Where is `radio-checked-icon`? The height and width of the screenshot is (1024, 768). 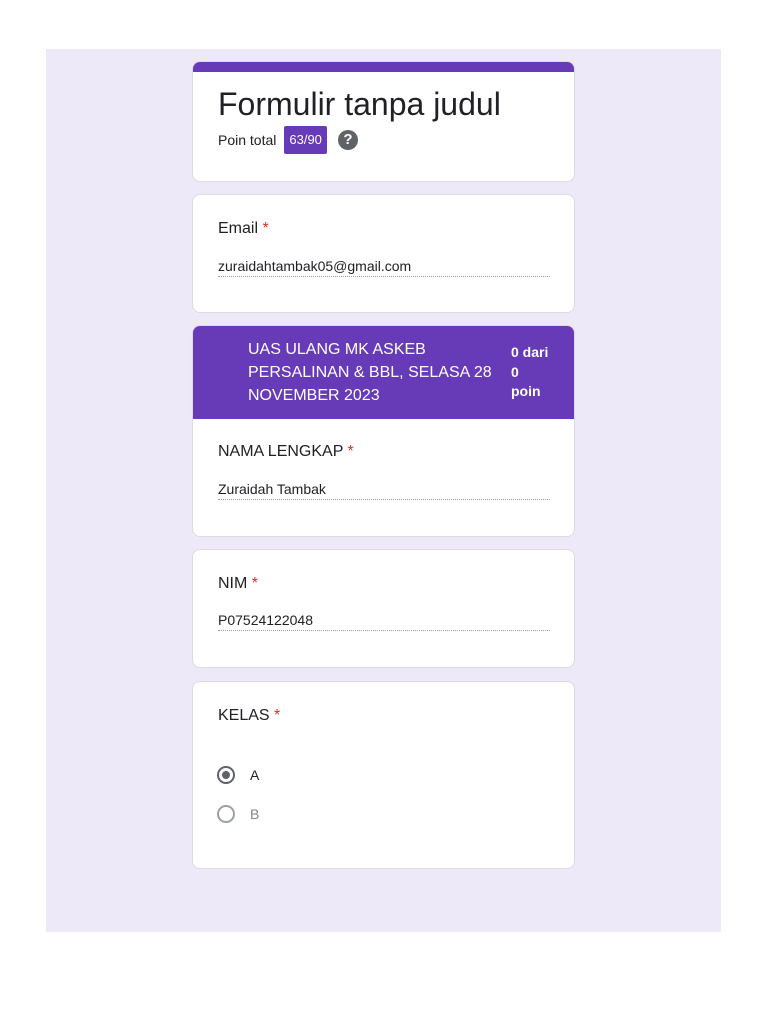 radio-checked-icon is located at coordinates (226, 775).